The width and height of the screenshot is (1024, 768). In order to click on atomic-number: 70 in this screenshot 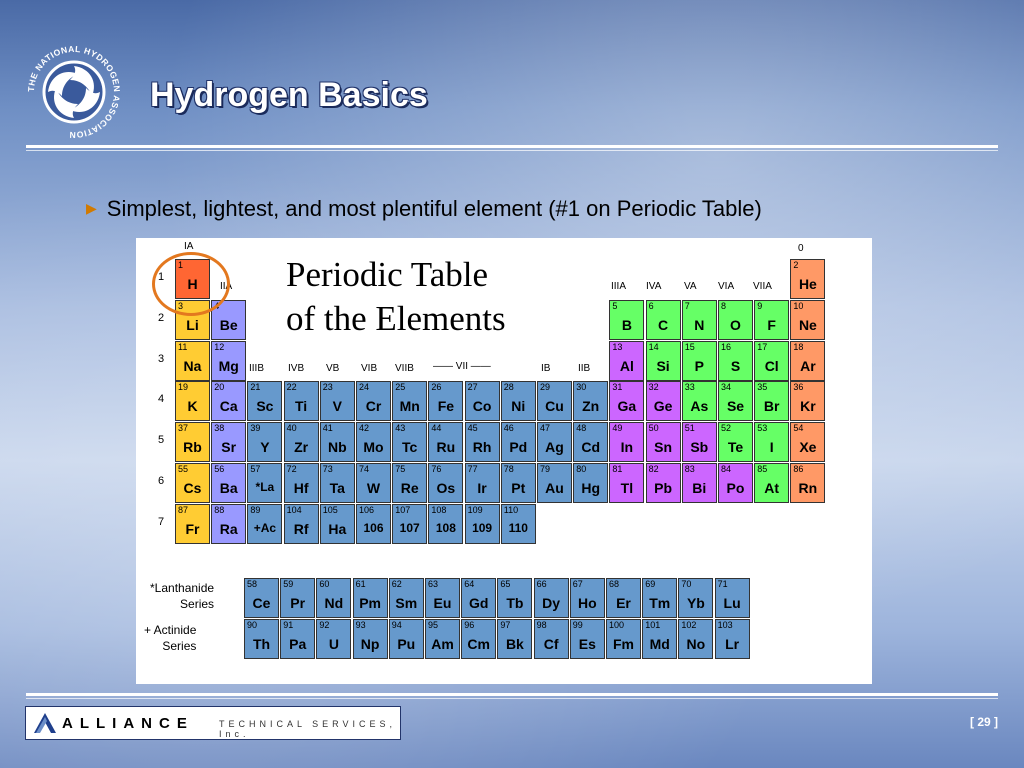, I will do `click(686, 584)`.